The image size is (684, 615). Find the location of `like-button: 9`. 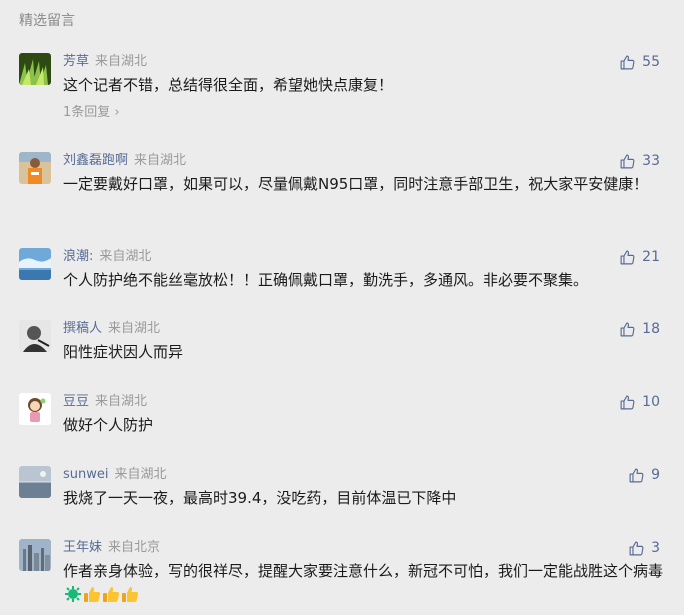

like-button: 9 is located at coordinates (644, 475).